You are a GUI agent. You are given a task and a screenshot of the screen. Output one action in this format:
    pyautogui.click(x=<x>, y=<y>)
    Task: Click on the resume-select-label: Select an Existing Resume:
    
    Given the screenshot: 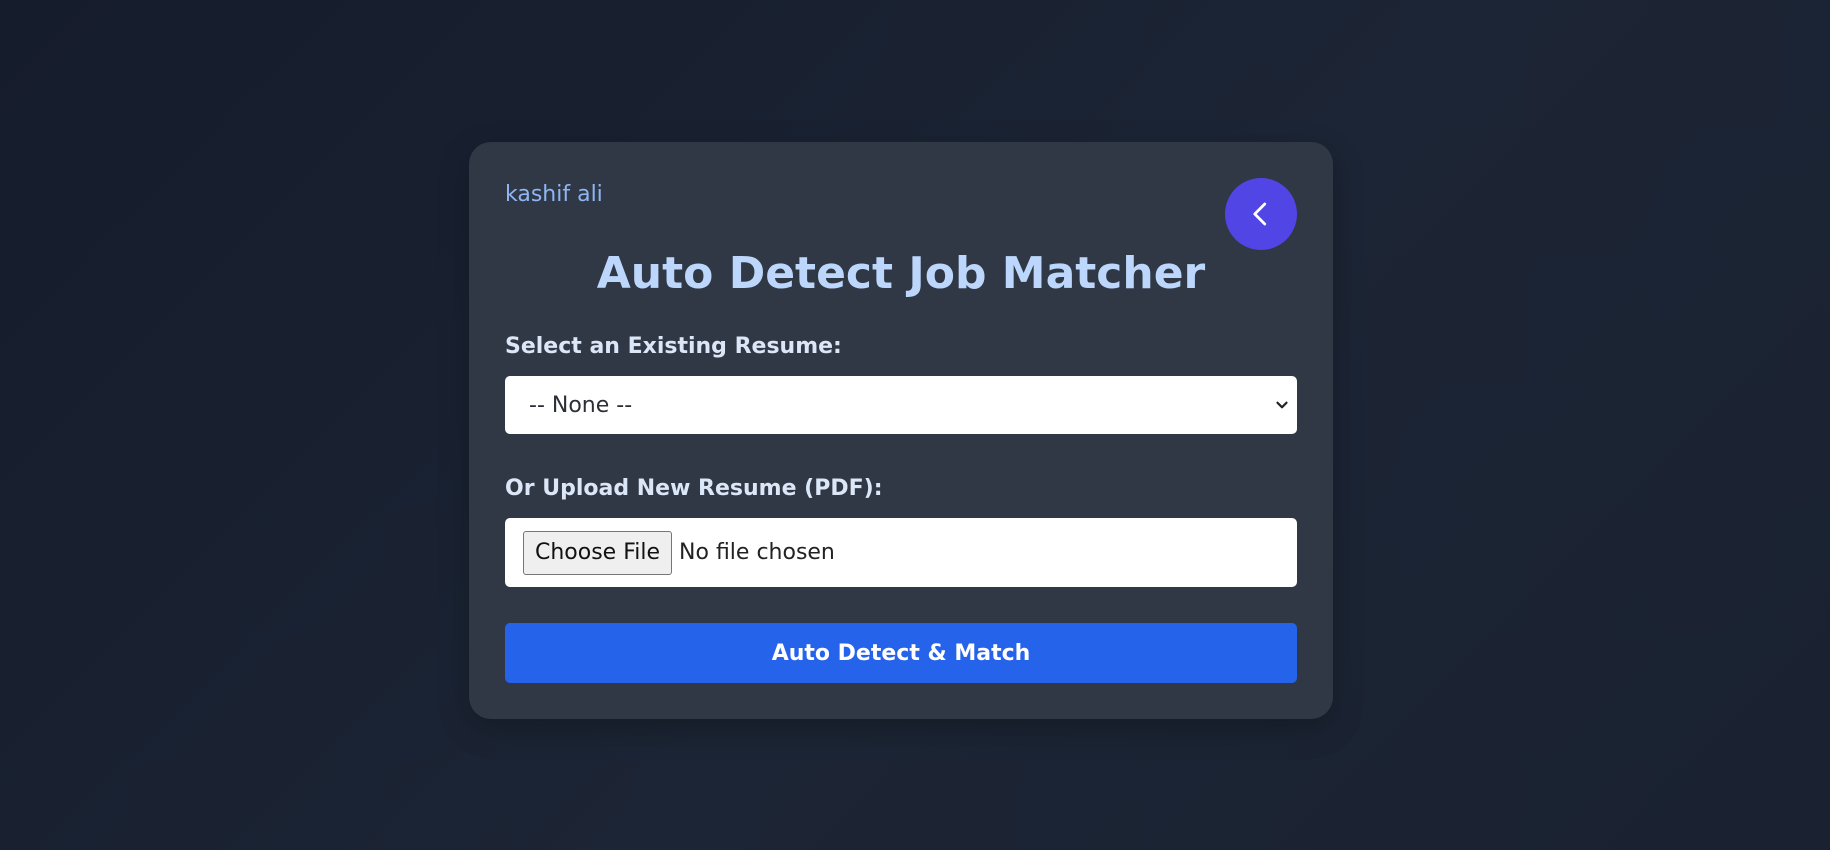 What is the action you would take?
    pyautogui.click(x=673, y=346)
    